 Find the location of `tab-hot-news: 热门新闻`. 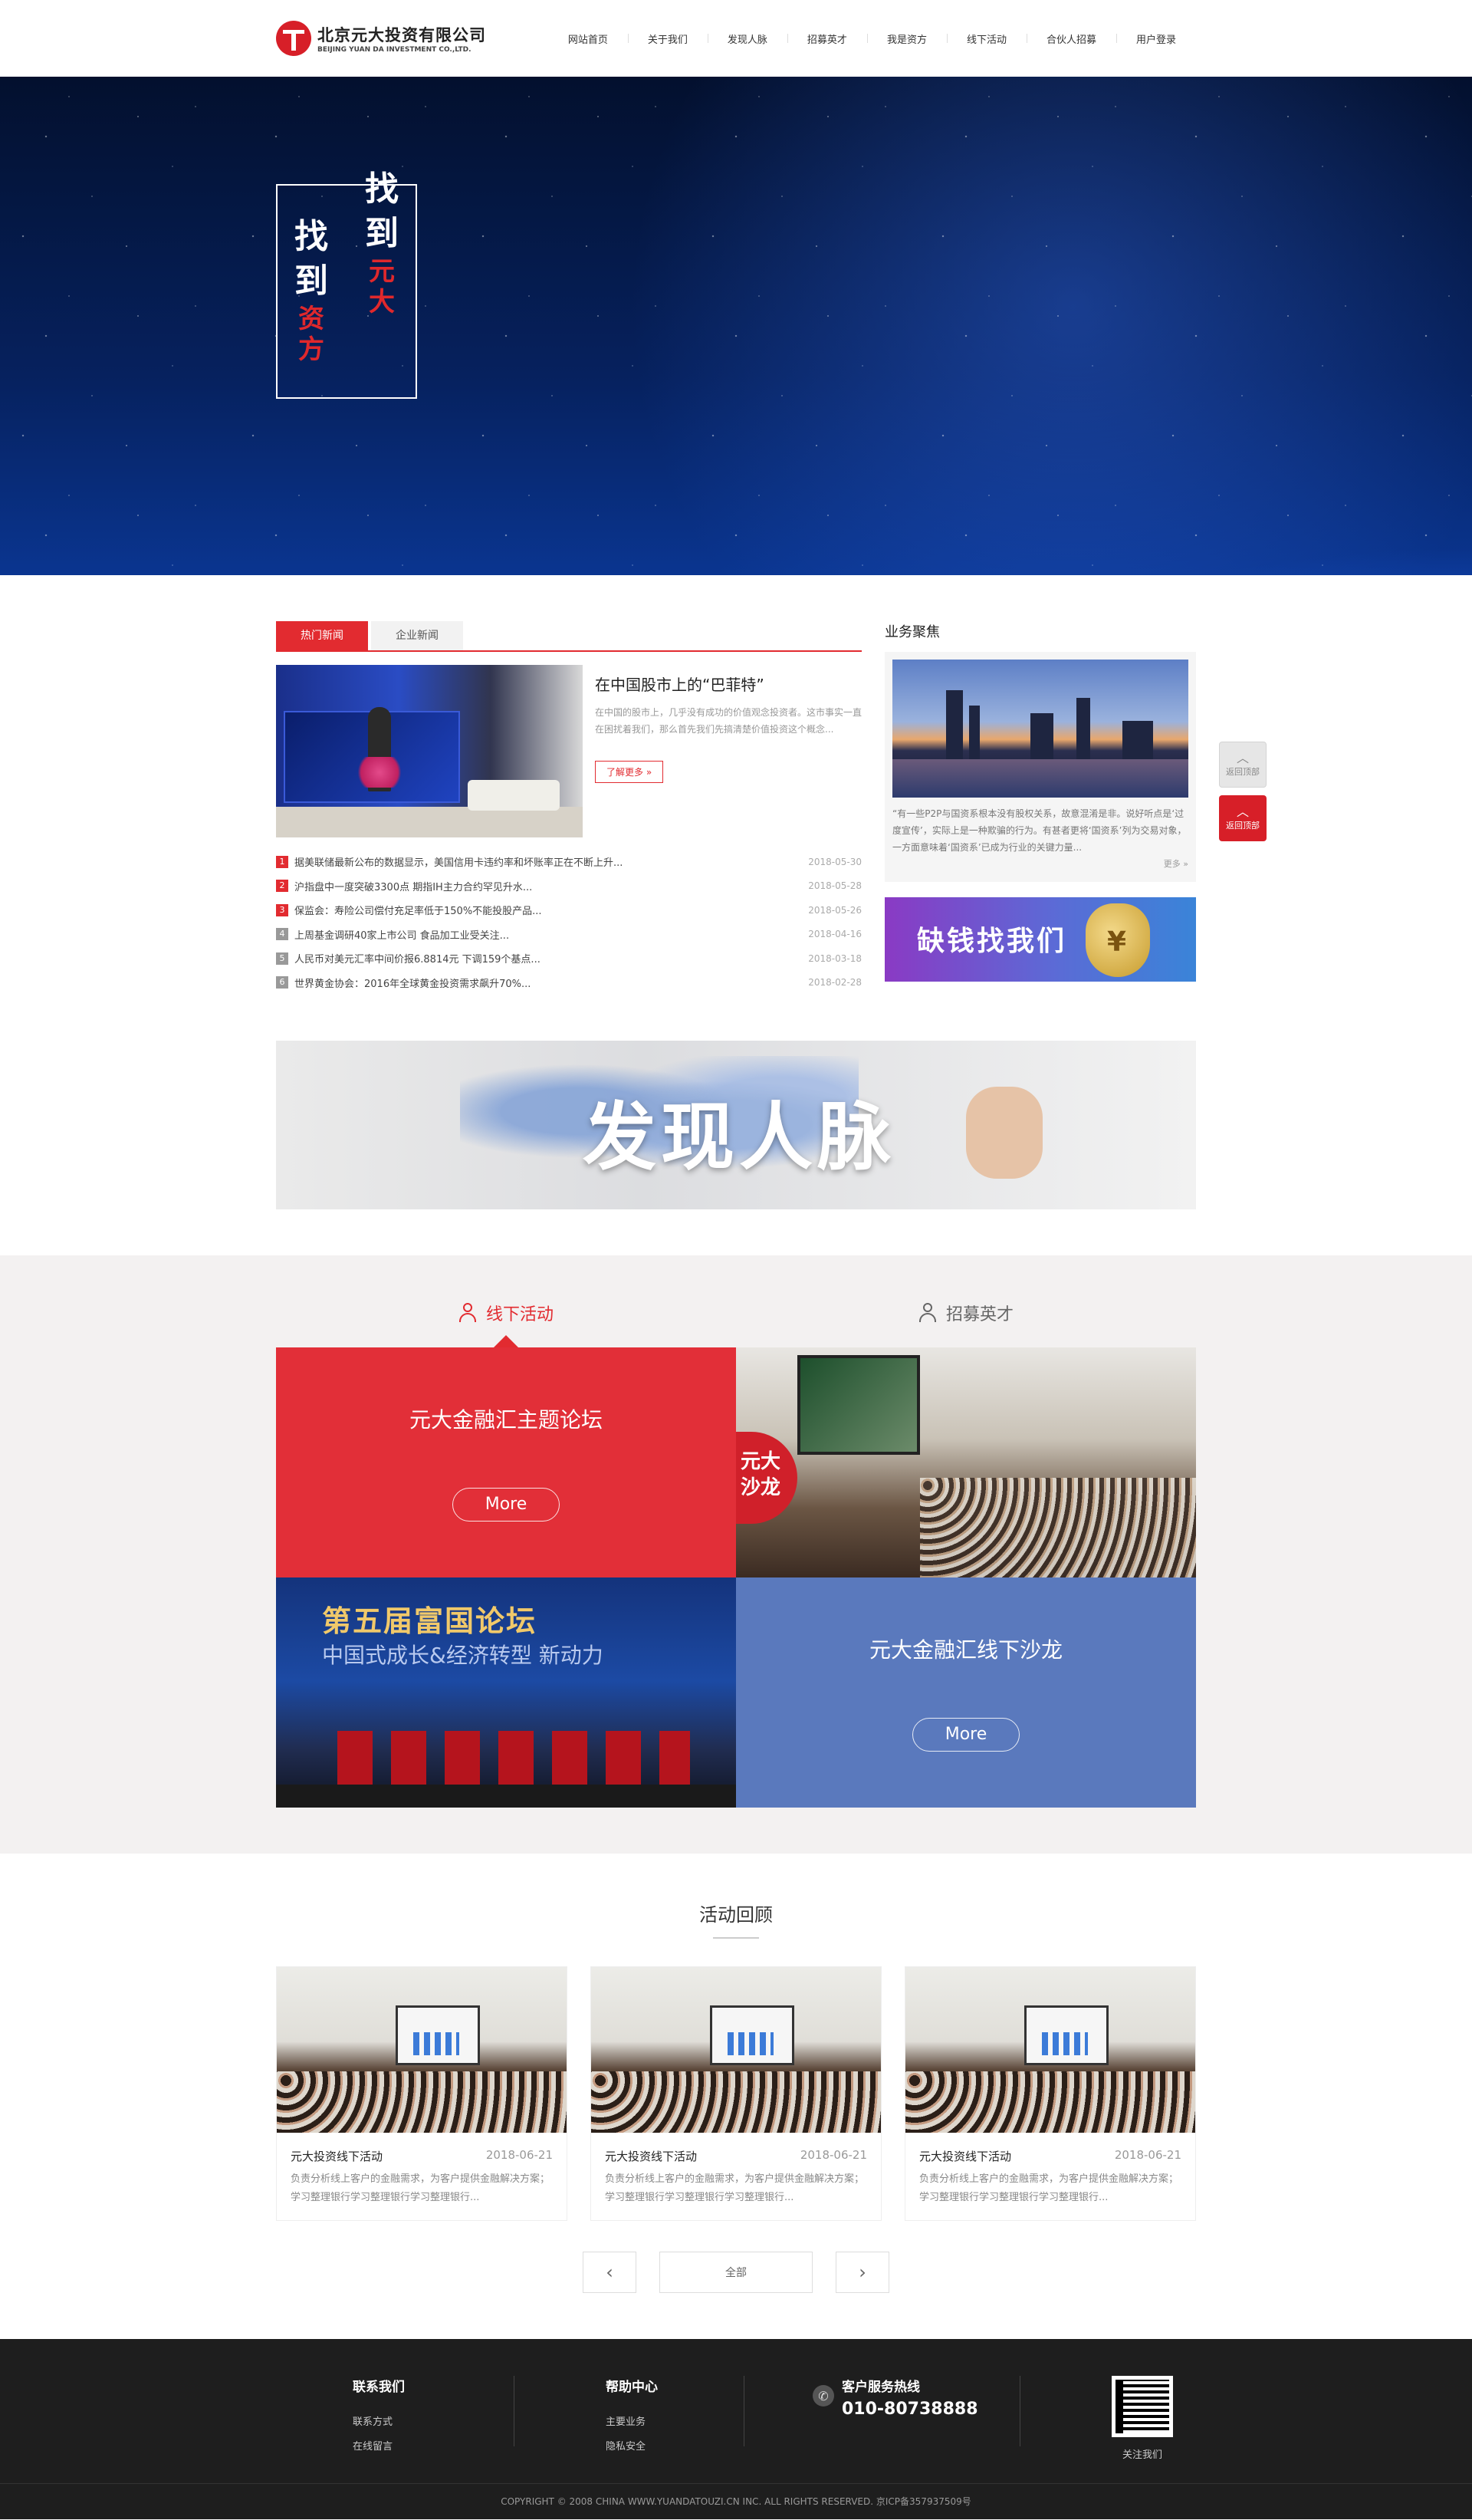

tab-hot-news: 热门新闻 is located at coordinates (322, 635).